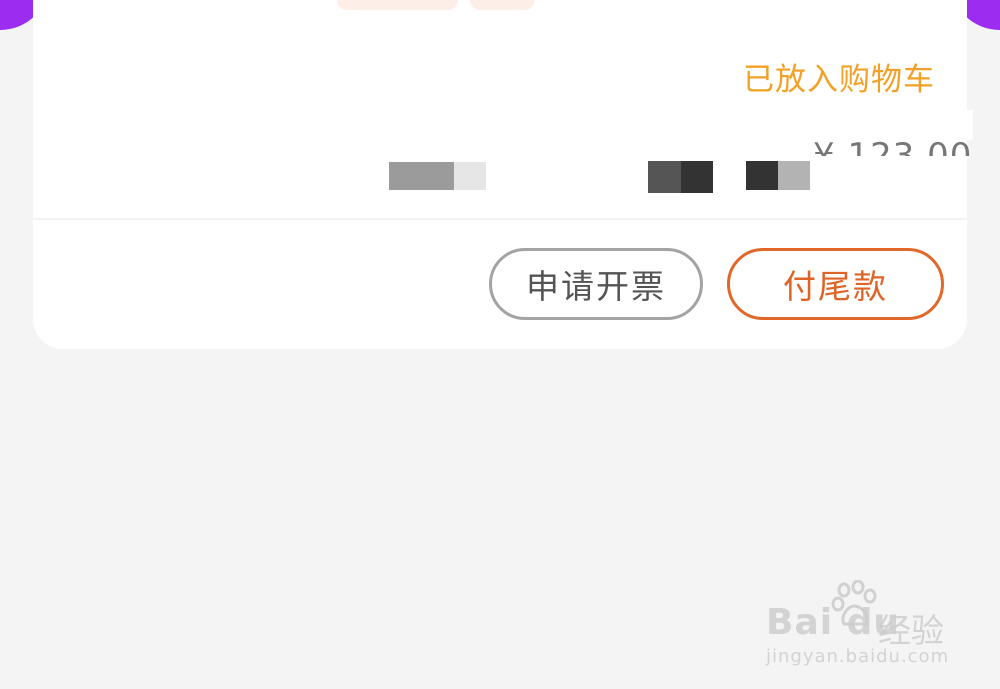  What do you see at coordinates (437, 176) in the screenshot?
I see `pixelated-product-info` at bounding box center [437, 176].